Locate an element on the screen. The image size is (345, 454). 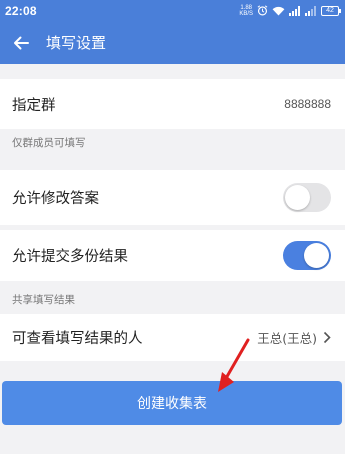
arrow-left-icon is located at coordinates (21, 42).